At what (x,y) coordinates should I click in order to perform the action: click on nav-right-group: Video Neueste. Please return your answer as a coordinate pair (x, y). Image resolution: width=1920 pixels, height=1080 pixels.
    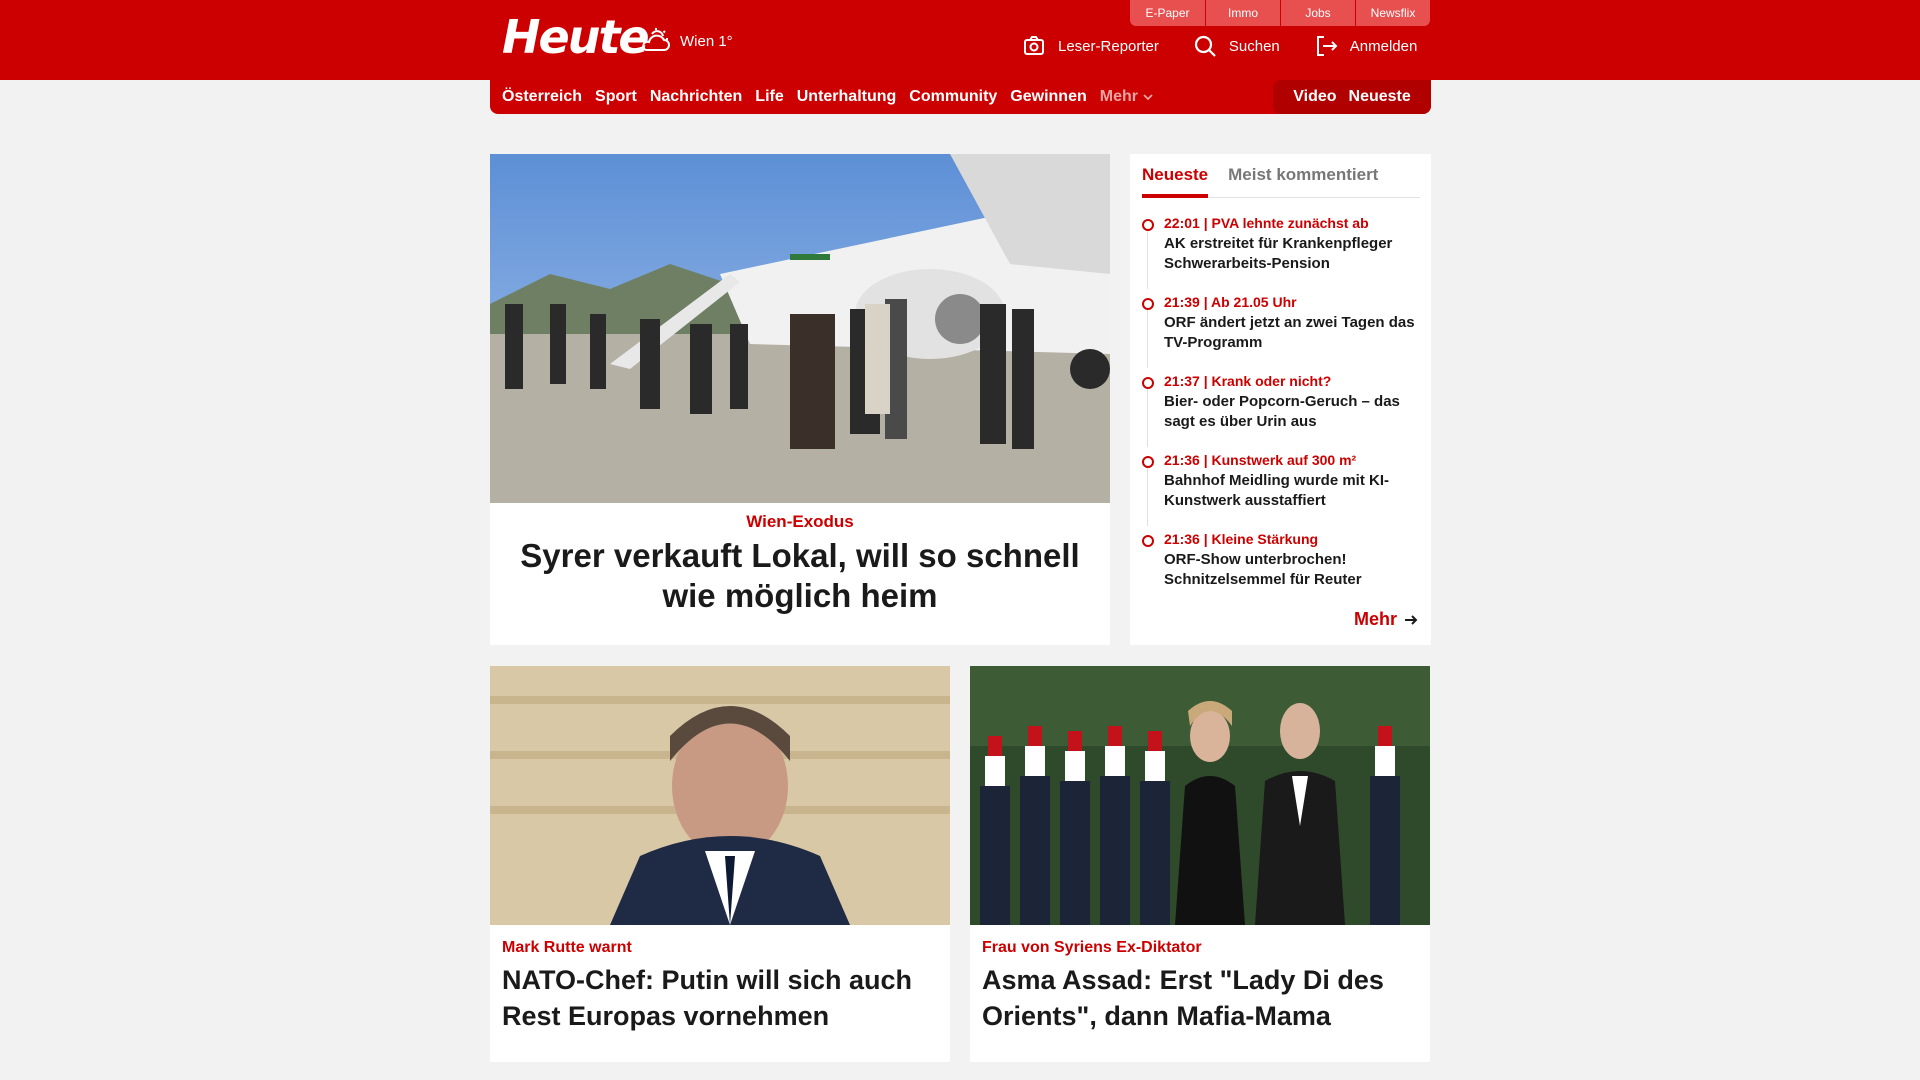
    Looking at the image, I should click on (1352, 97).